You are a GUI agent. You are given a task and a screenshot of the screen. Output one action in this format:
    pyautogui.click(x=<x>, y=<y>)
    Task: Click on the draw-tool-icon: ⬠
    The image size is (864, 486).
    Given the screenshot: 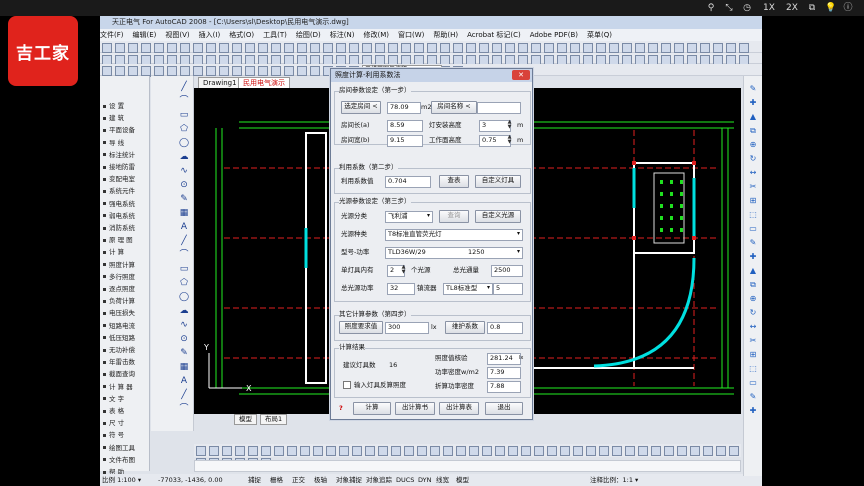 What is the action you would take?
    pyautogui.click(x=184, y=129)
    